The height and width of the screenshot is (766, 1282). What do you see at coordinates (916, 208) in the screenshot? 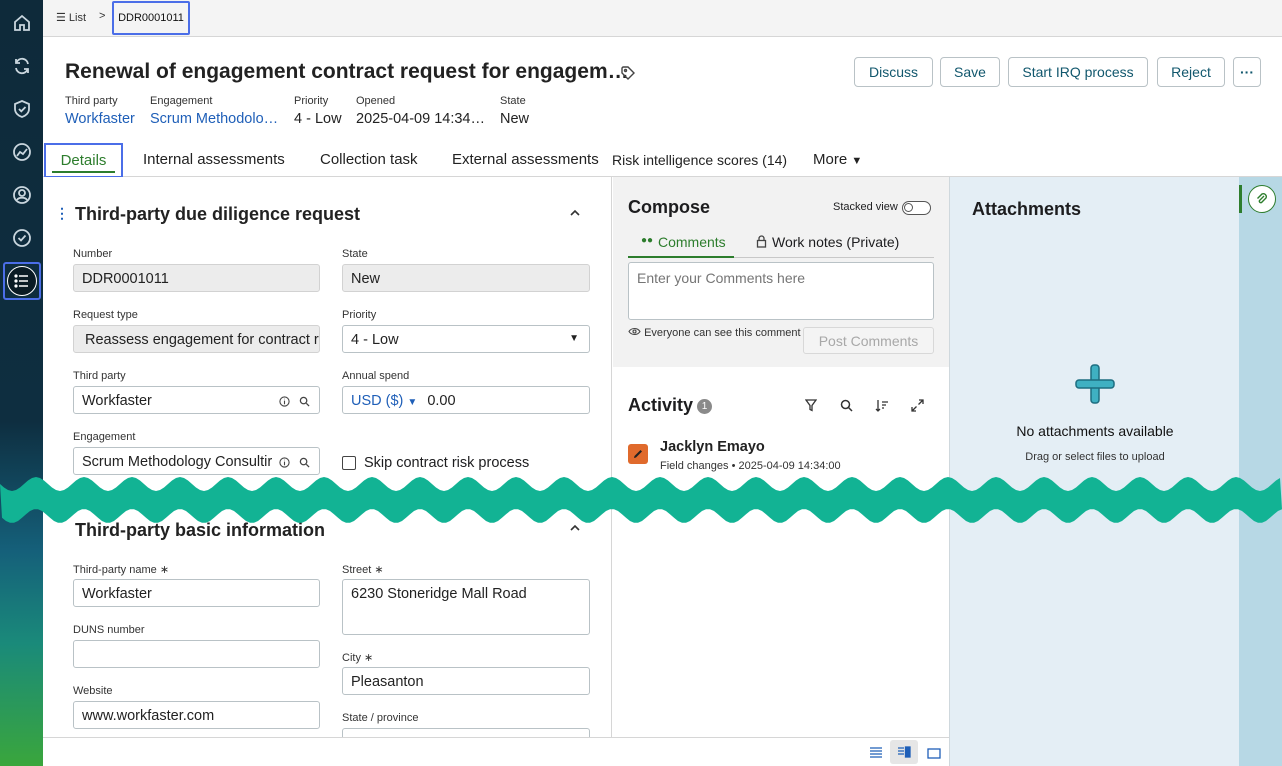
I see `stacked-view-toggle` at bounding box center [916, 208].